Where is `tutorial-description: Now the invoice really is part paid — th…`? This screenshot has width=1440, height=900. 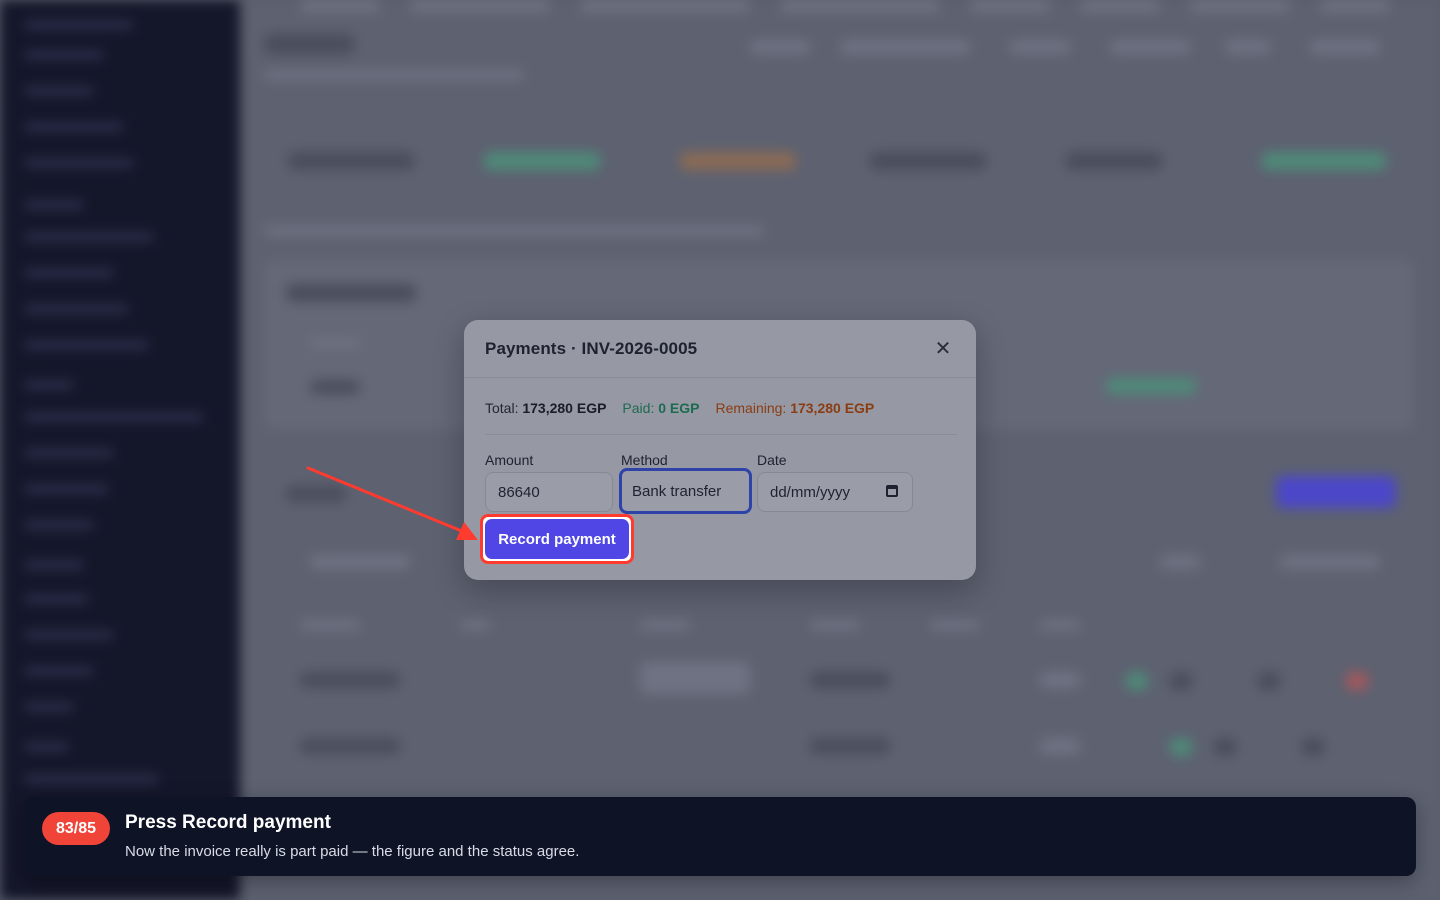 tutorial-description: Now the invoice really is part paid — th… is located at coordinates (352, 851).